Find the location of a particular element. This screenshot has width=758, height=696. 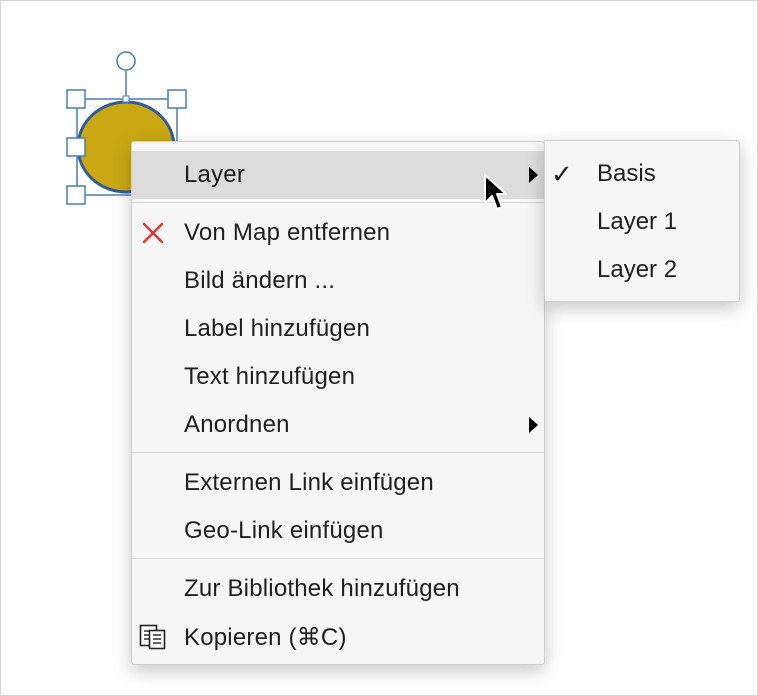

resize-handle-tr is located at coordinates (177, 99).